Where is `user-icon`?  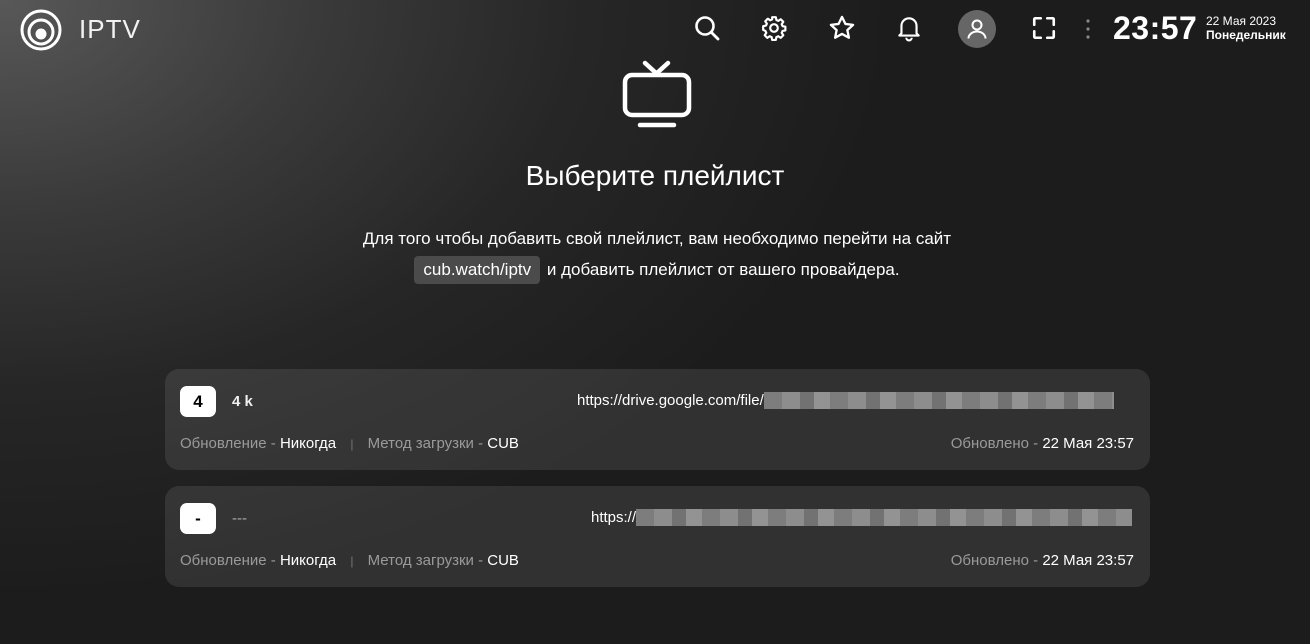
user-icon is located at coordinates (977, 29).